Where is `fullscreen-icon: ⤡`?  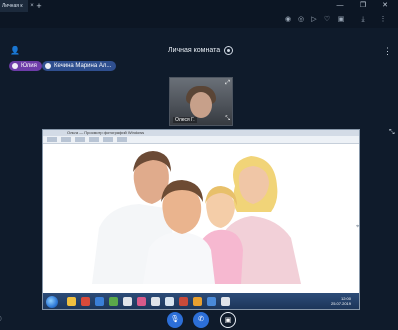
fullscreen-icon: ⤡ is located at coordinates (227, 119).